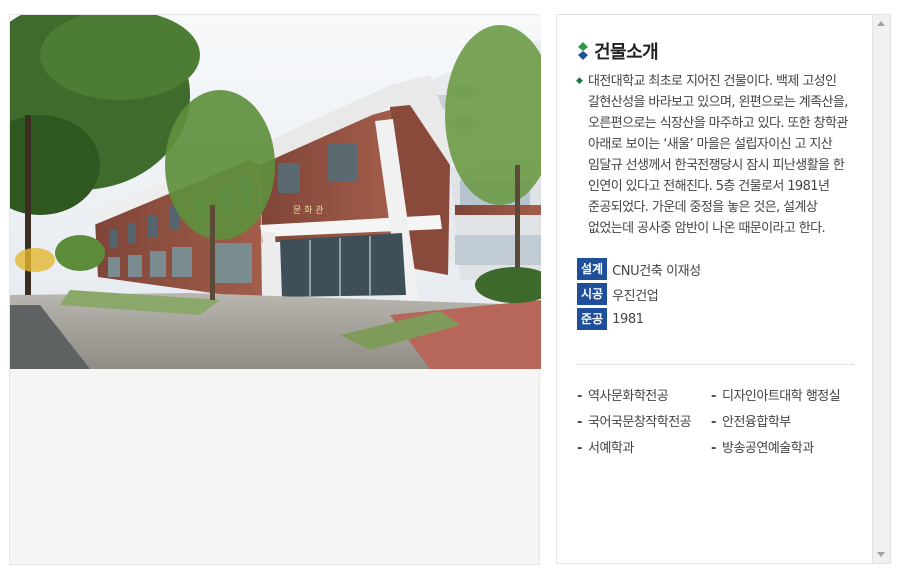 Image resolution: width=902 pixels, height=580 pixels. I want to click on fact-label: 시공, so click(592, 294).